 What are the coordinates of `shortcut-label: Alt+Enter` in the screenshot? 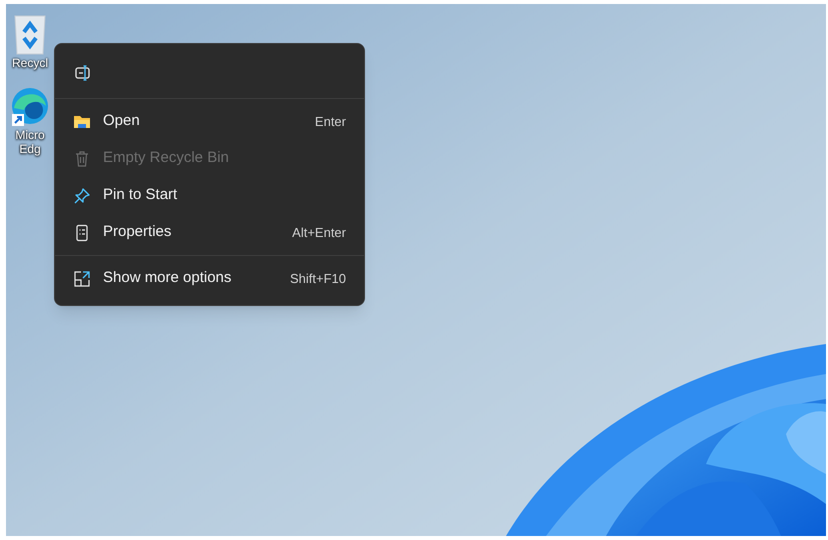 It's located at (319, 233).